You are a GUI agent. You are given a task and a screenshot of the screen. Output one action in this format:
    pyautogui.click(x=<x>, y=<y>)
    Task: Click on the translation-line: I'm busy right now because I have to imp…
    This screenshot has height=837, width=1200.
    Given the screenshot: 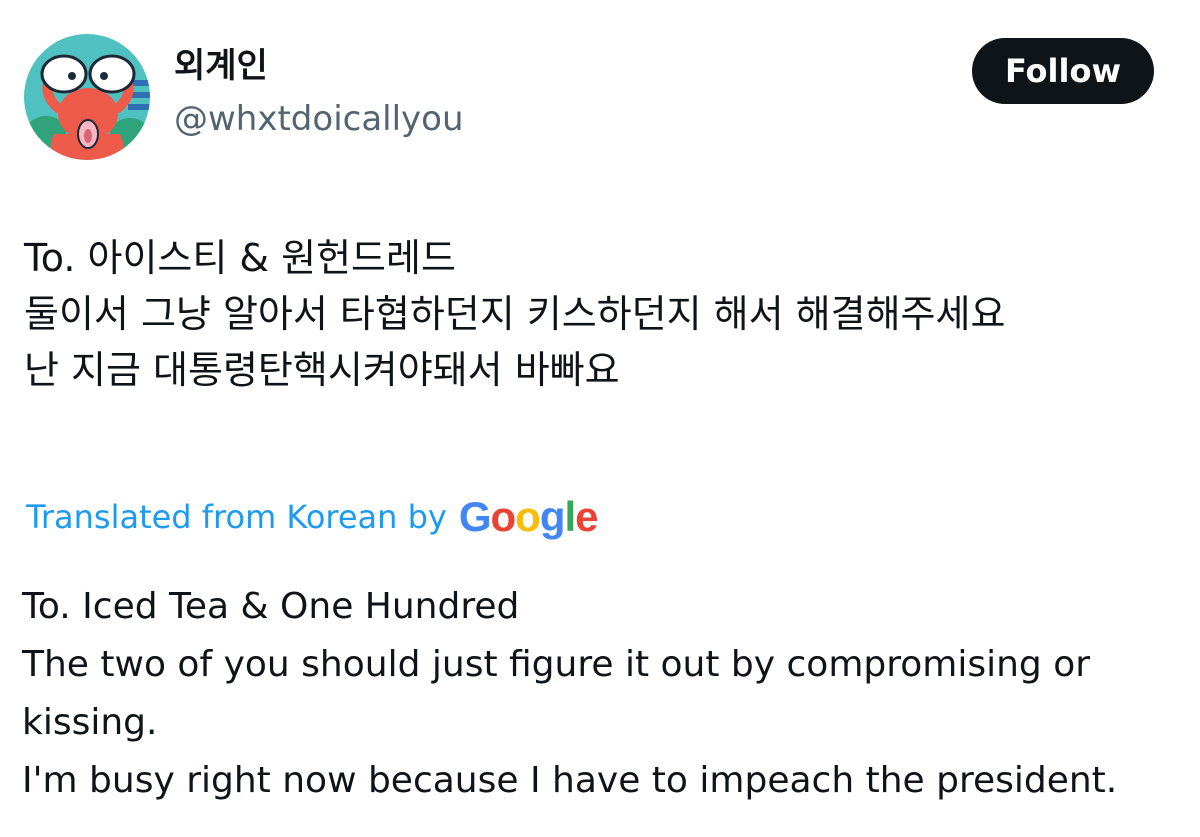 What is the action you would take?
    pyautogui.click(x=570, y=780)
    